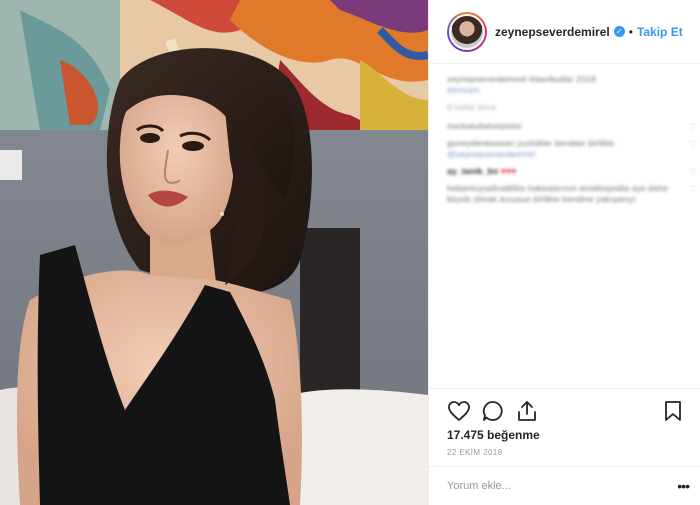  What do you see at coordinates (467, 31) in the screenshot?
I see `profile-avatar` at bounding box center [467, 31].